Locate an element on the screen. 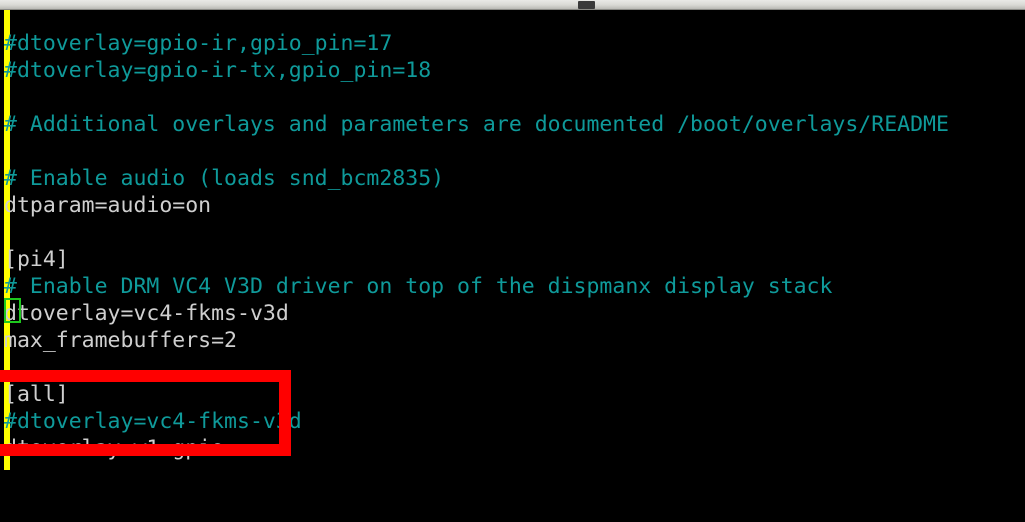  code-line: dtoverlay=vc4-fkms-v3d is located at coordinates (146, 313).